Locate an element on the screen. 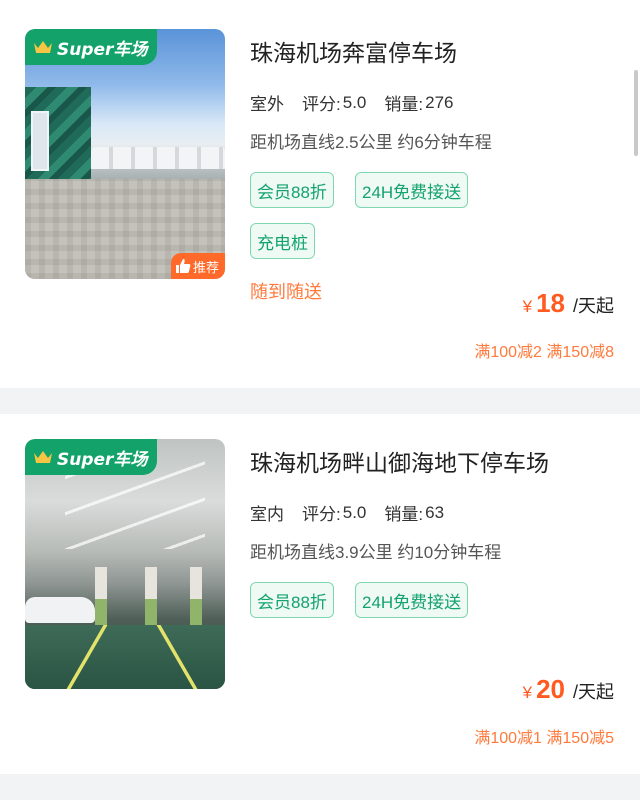 This screenshot has width=640, height=800. lot-meta: 室内 评分: 5.0 销量: 63 is located at coordinates (346, 514).